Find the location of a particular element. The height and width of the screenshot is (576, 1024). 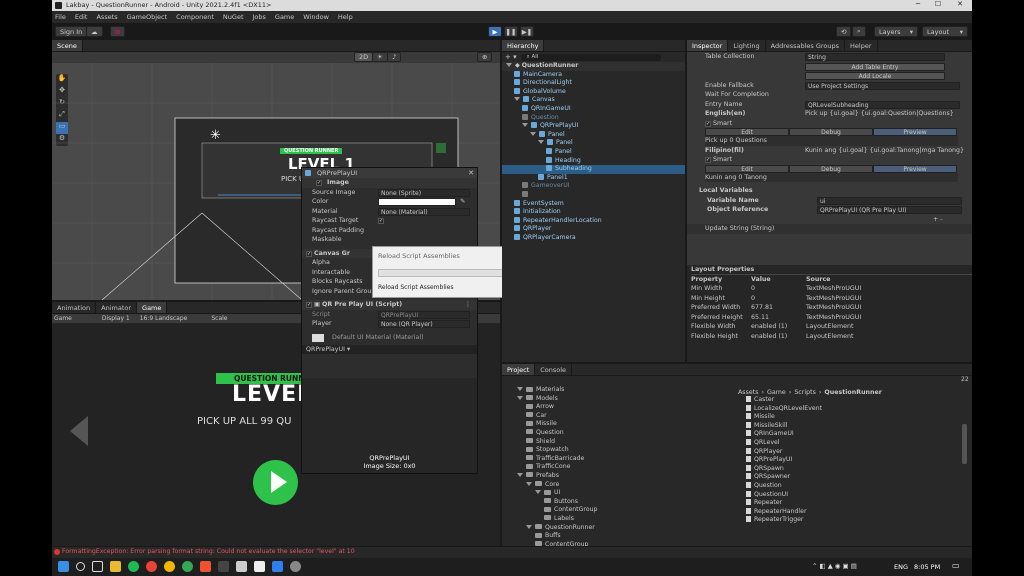

project-folder: Stopwatch is located at coordinates (589, 450).